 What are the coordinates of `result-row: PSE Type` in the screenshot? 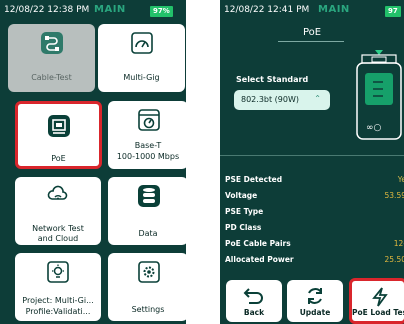 It's located at (314, 213).